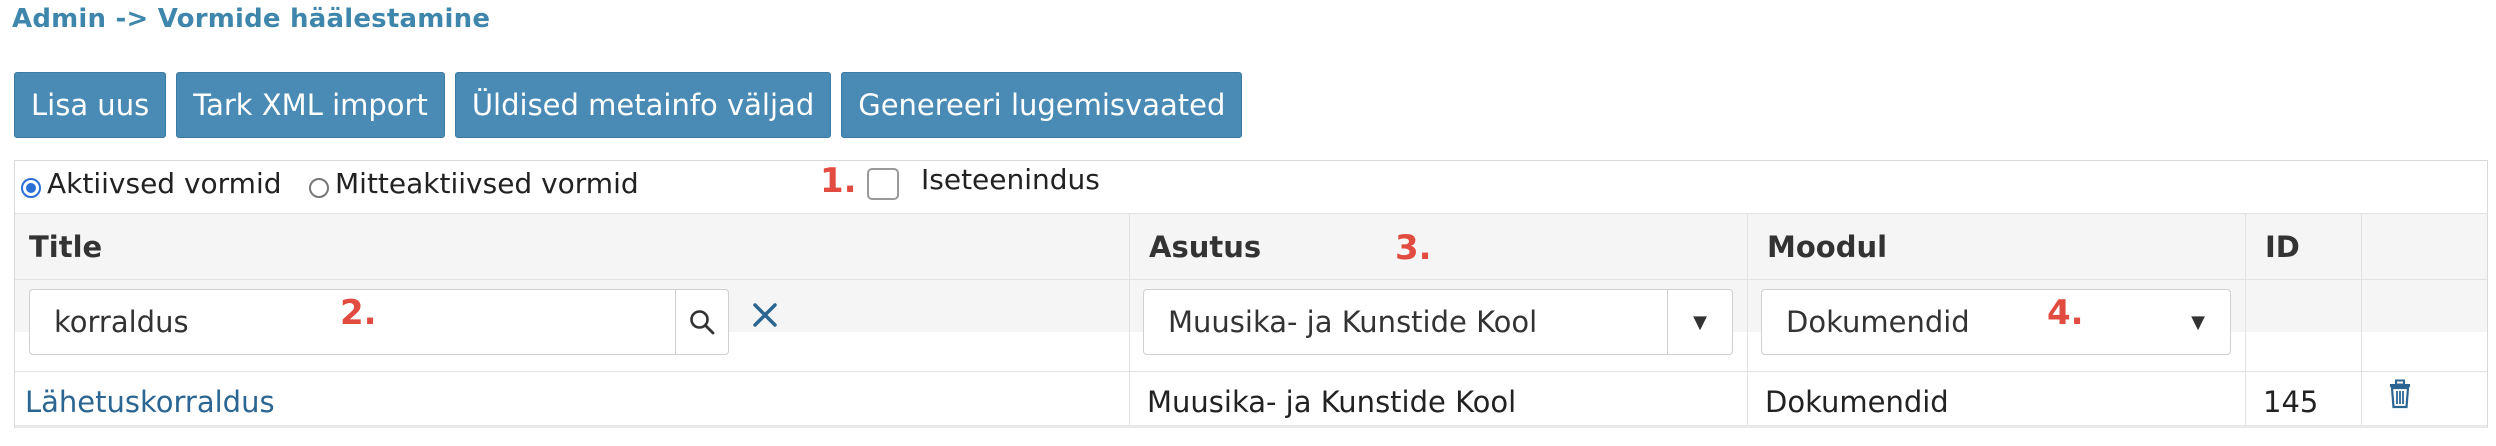  I want to click on self-service-label: Iseteenindus, so click(1010, 179).